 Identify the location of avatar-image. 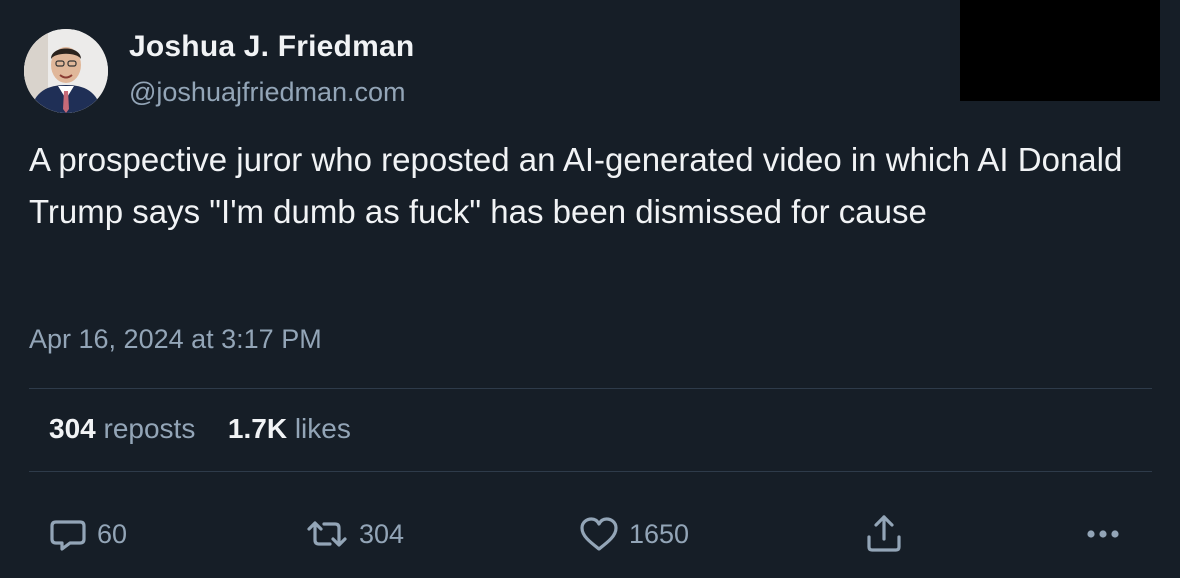
(66, 71).